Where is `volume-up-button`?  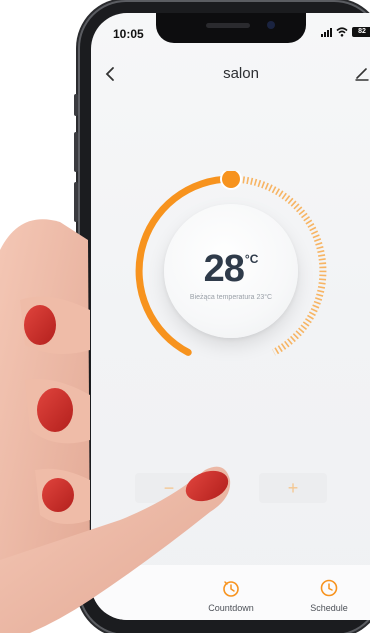
volume-up-button is located at coordinates (76, 152).